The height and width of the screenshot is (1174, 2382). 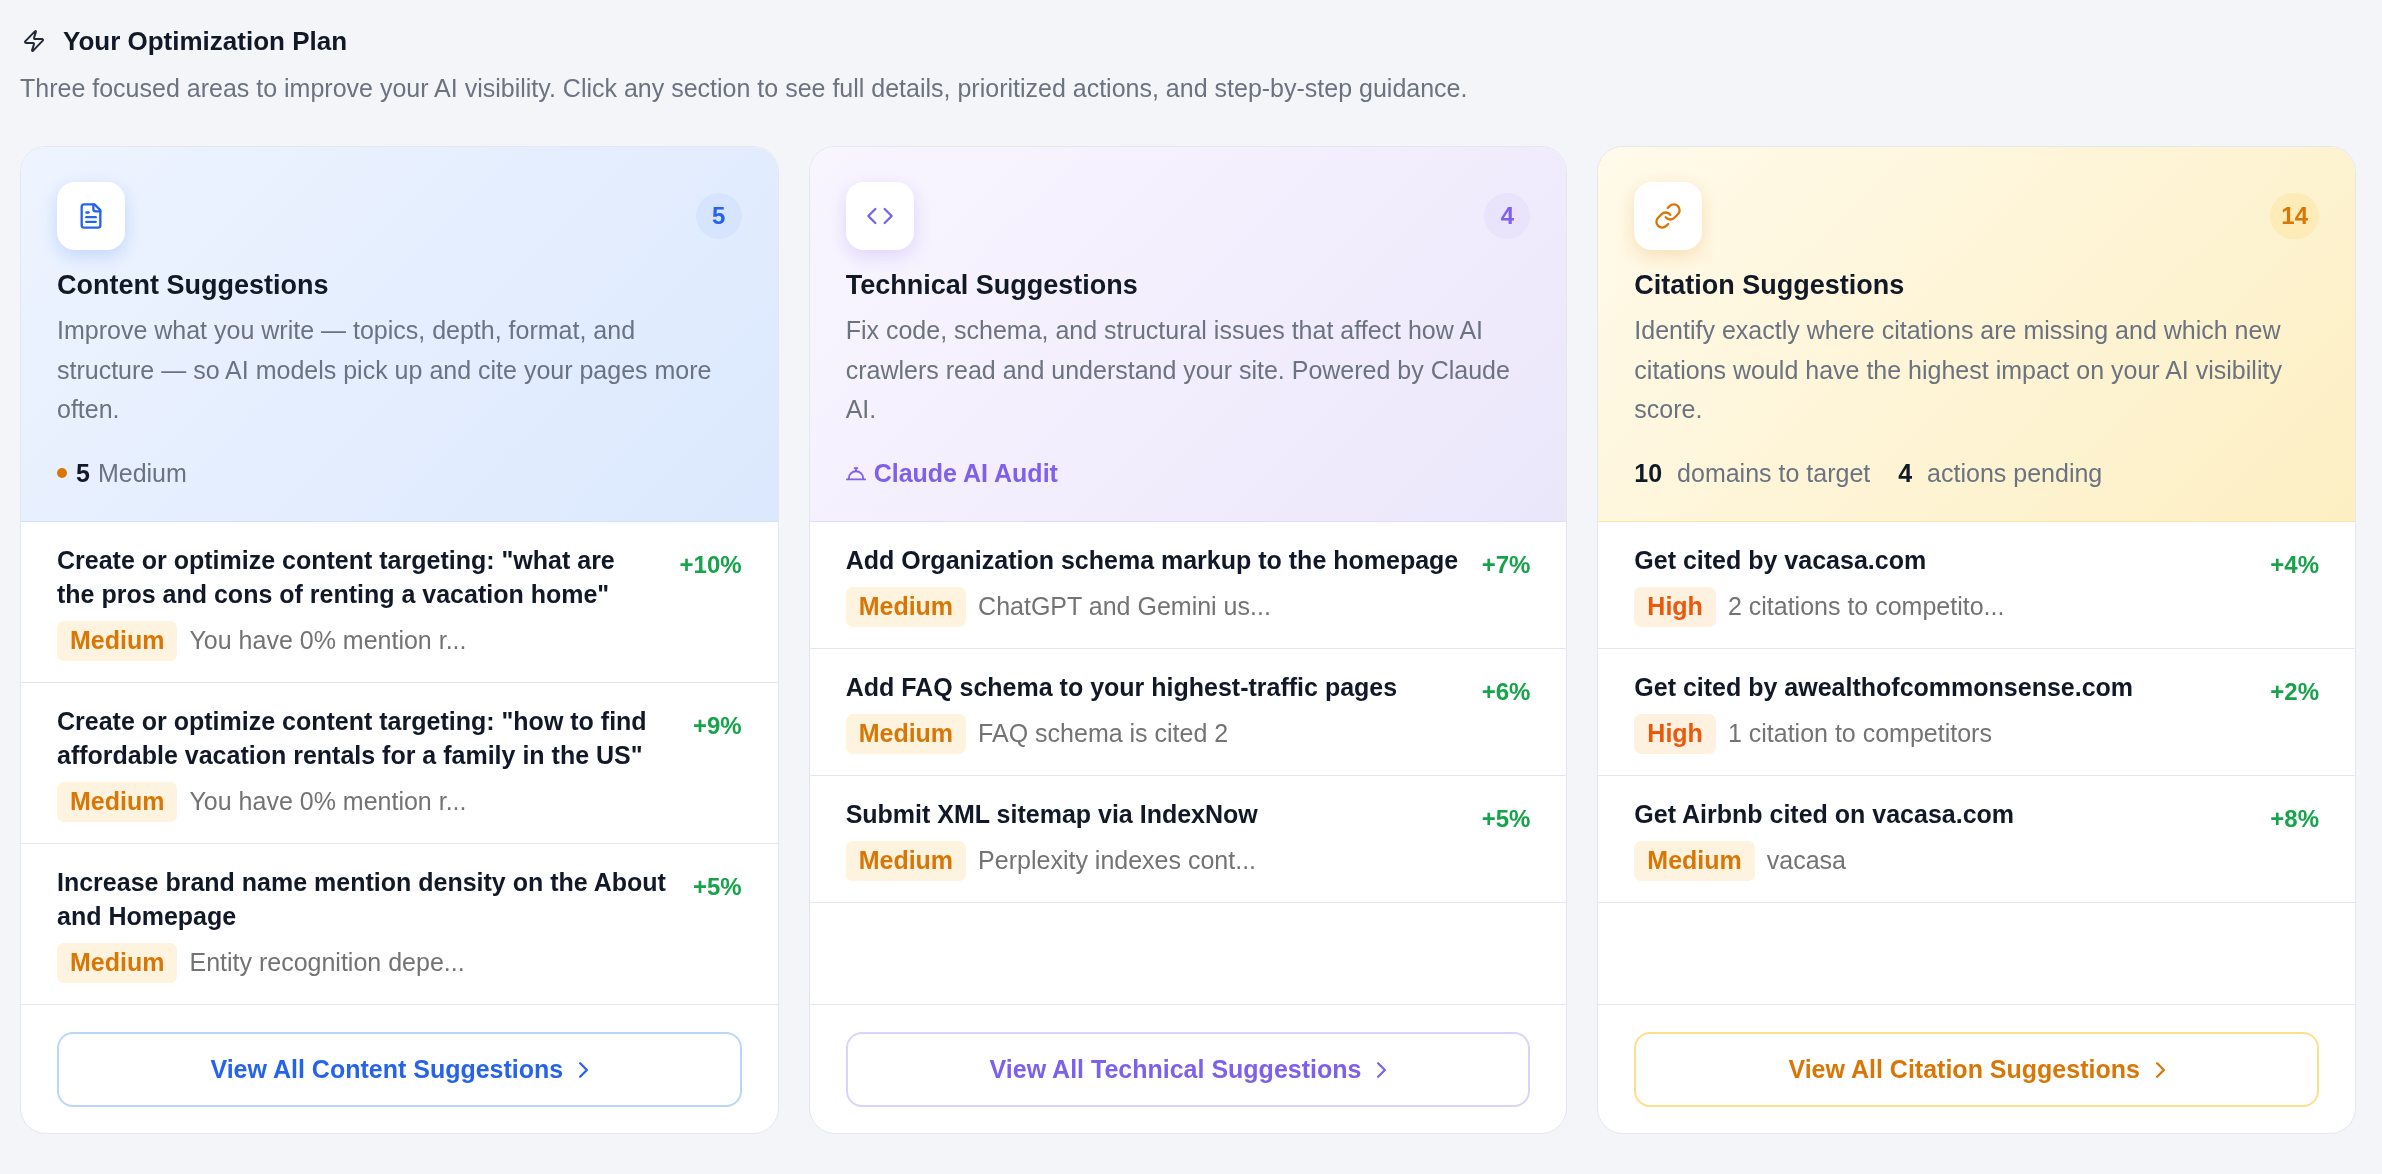 I want to click on document-icon, so click(x=91, y=216).